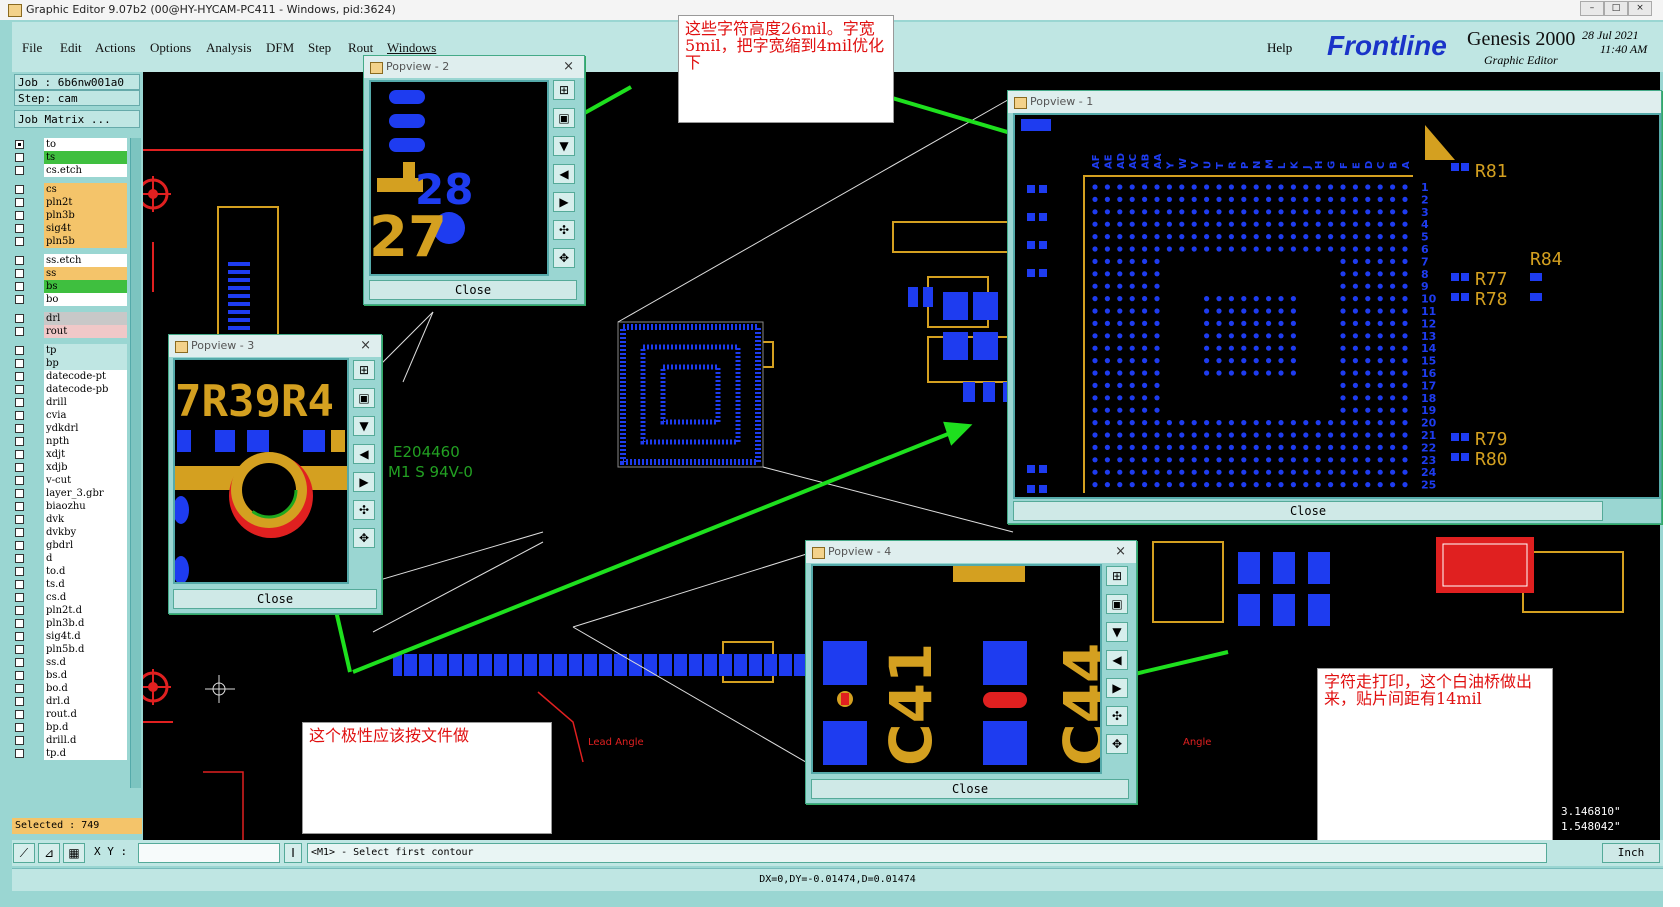 The height and width of the screenshot is (907, 1680). What do you see at coordinates (71, 701) in the screenshot?
I see `layer-row-drl-d: drl.d` at bounding box center [71, 701].